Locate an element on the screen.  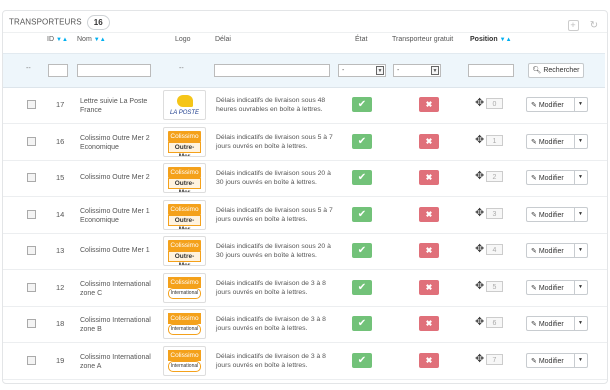
position-filter-input is located at coordinates (491, 70).